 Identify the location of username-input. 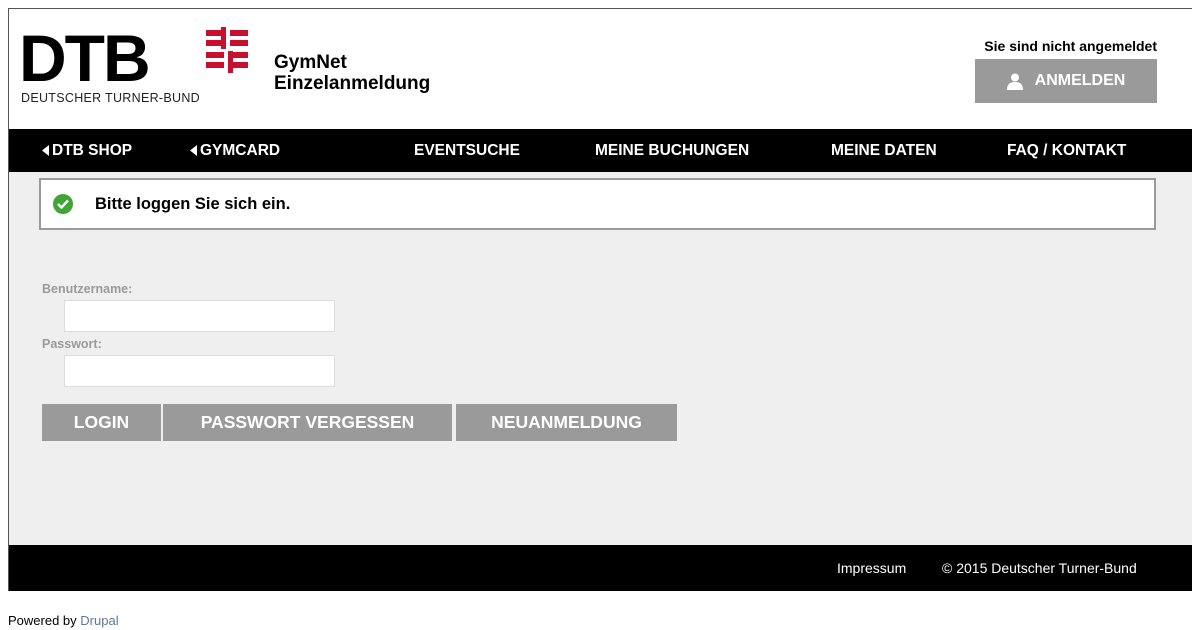
(199, 316).